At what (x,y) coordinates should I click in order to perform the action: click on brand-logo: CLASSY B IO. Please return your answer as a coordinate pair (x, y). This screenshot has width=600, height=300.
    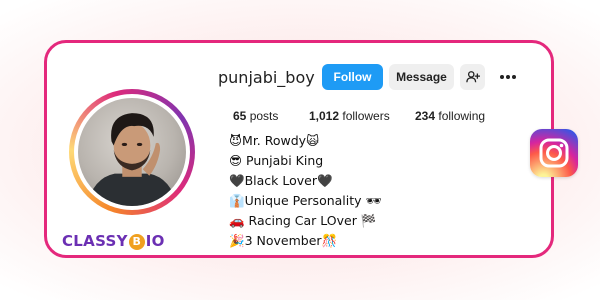
    Looking at the image, I should click on (113, 241).